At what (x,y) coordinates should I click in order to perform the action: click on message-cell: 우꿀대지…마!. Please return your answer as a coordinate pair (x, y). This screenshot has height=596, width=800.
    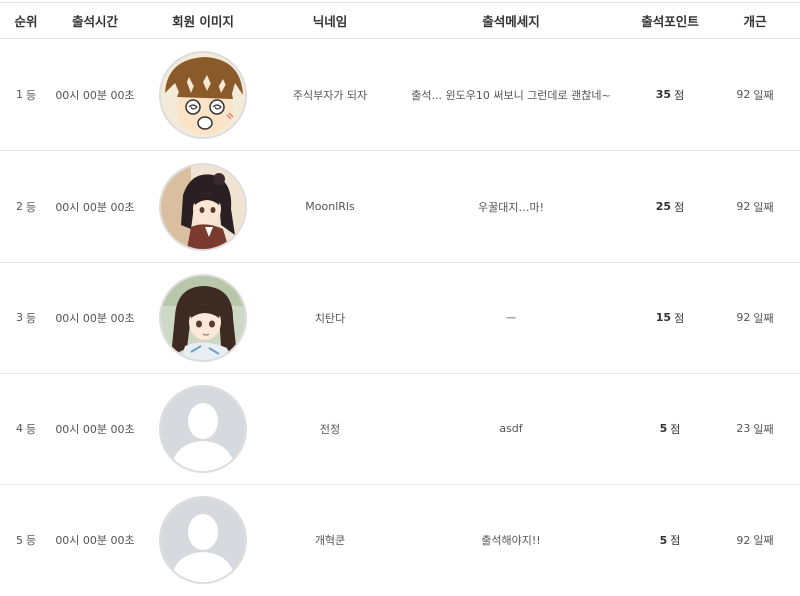
    Looking at the image, I should click on (510, 207).